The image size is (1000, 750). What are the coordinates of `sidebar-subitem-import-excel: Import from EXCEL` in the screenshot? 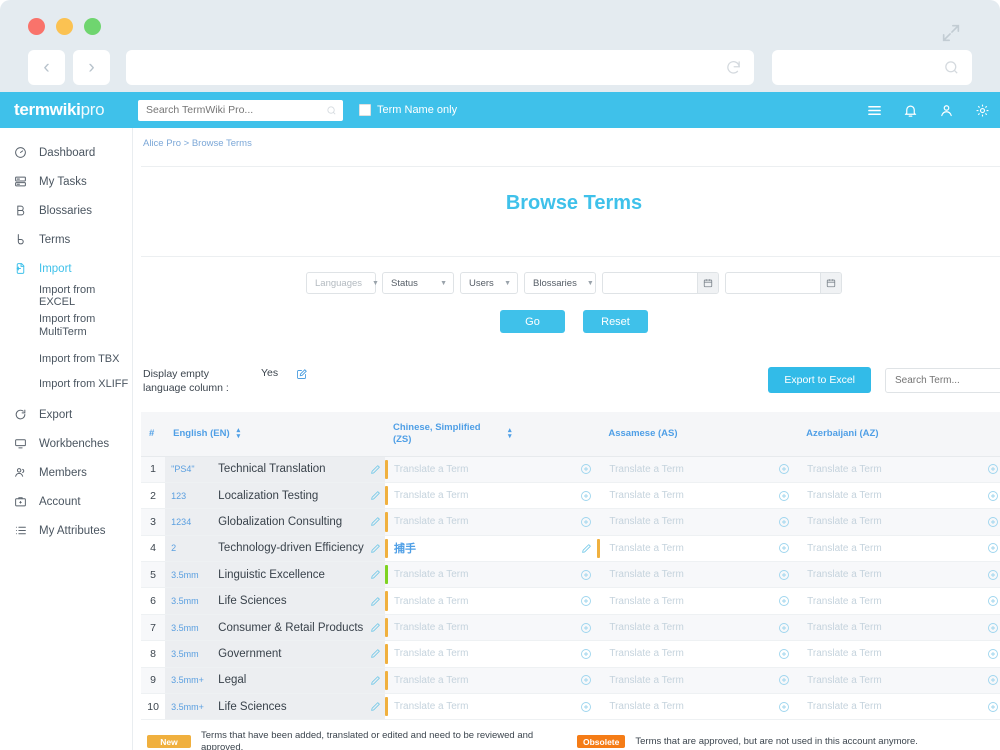 It's located at (66, 295).